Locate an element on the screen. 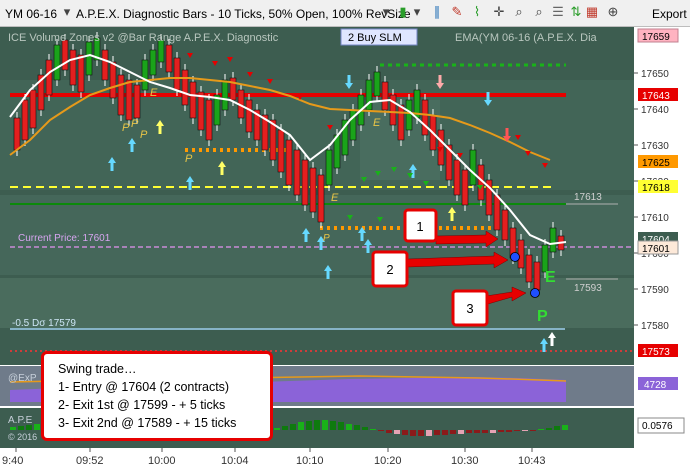  price-badge-text: 17573 is located at coordinates (656, 352).